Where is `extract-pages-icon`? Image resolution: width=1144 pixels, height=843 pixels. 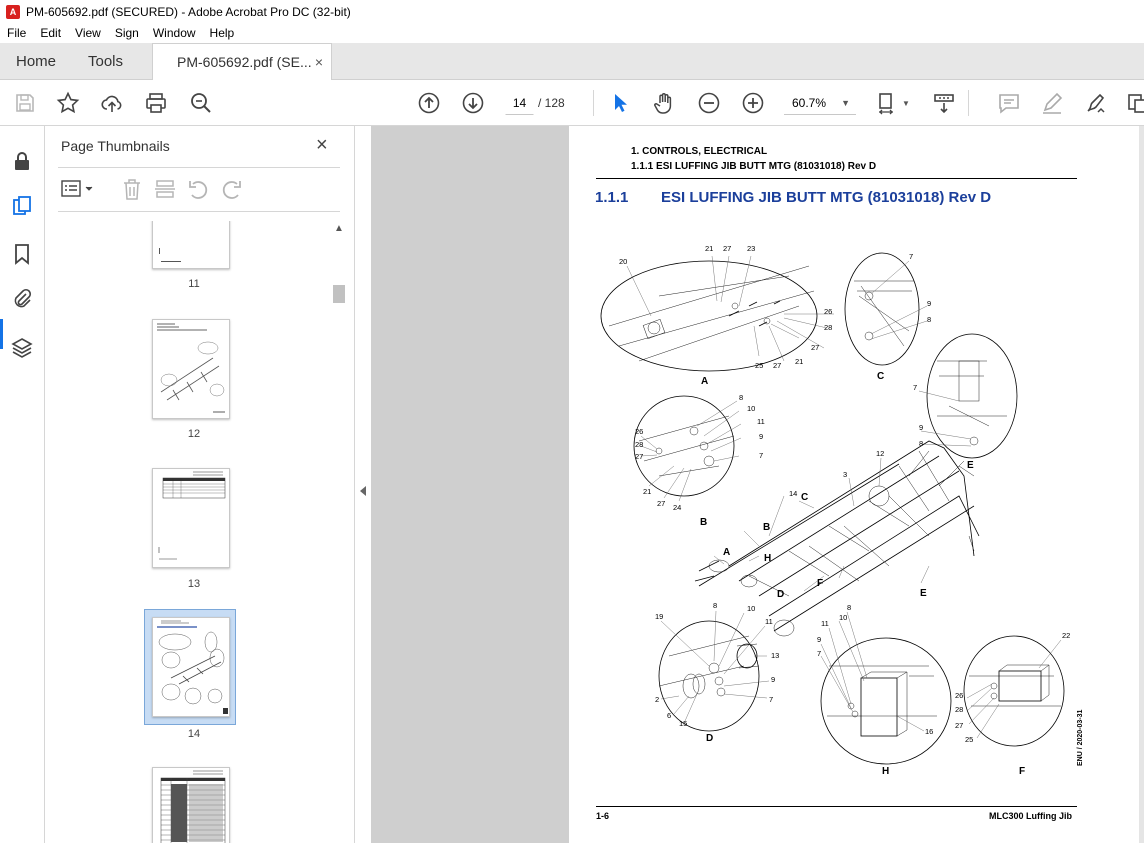 extract-pages-icon is located at coordinates (165, 189).